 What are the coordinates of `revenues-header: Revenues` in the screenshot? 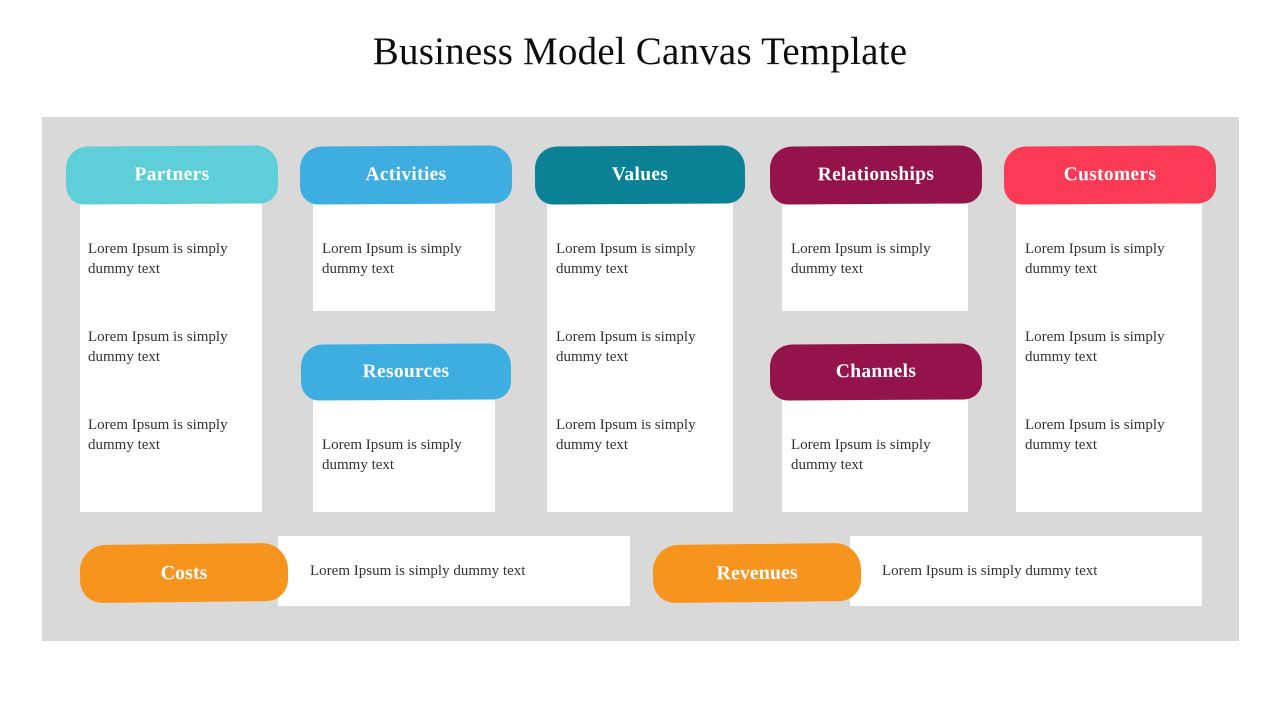 It's located at (757, 573).